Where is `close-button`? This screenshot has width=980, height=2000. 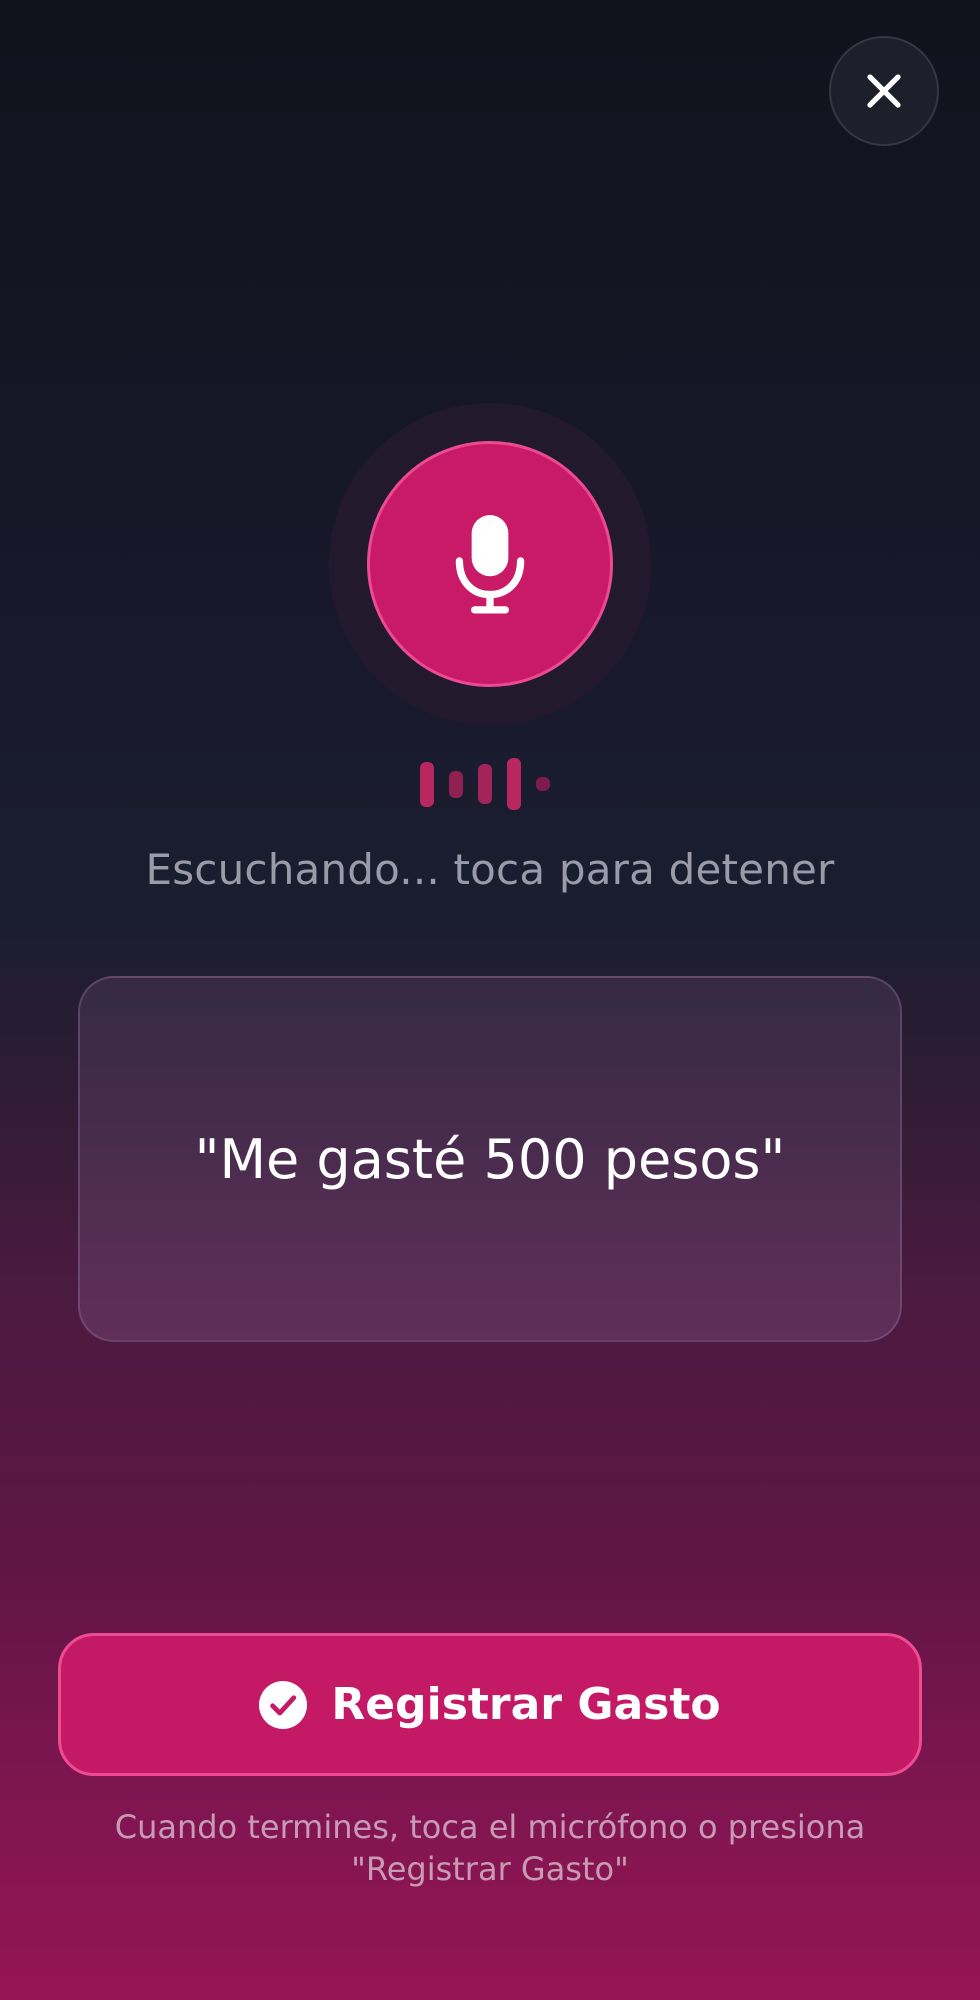 close-button is located at coordinates (884, 91).